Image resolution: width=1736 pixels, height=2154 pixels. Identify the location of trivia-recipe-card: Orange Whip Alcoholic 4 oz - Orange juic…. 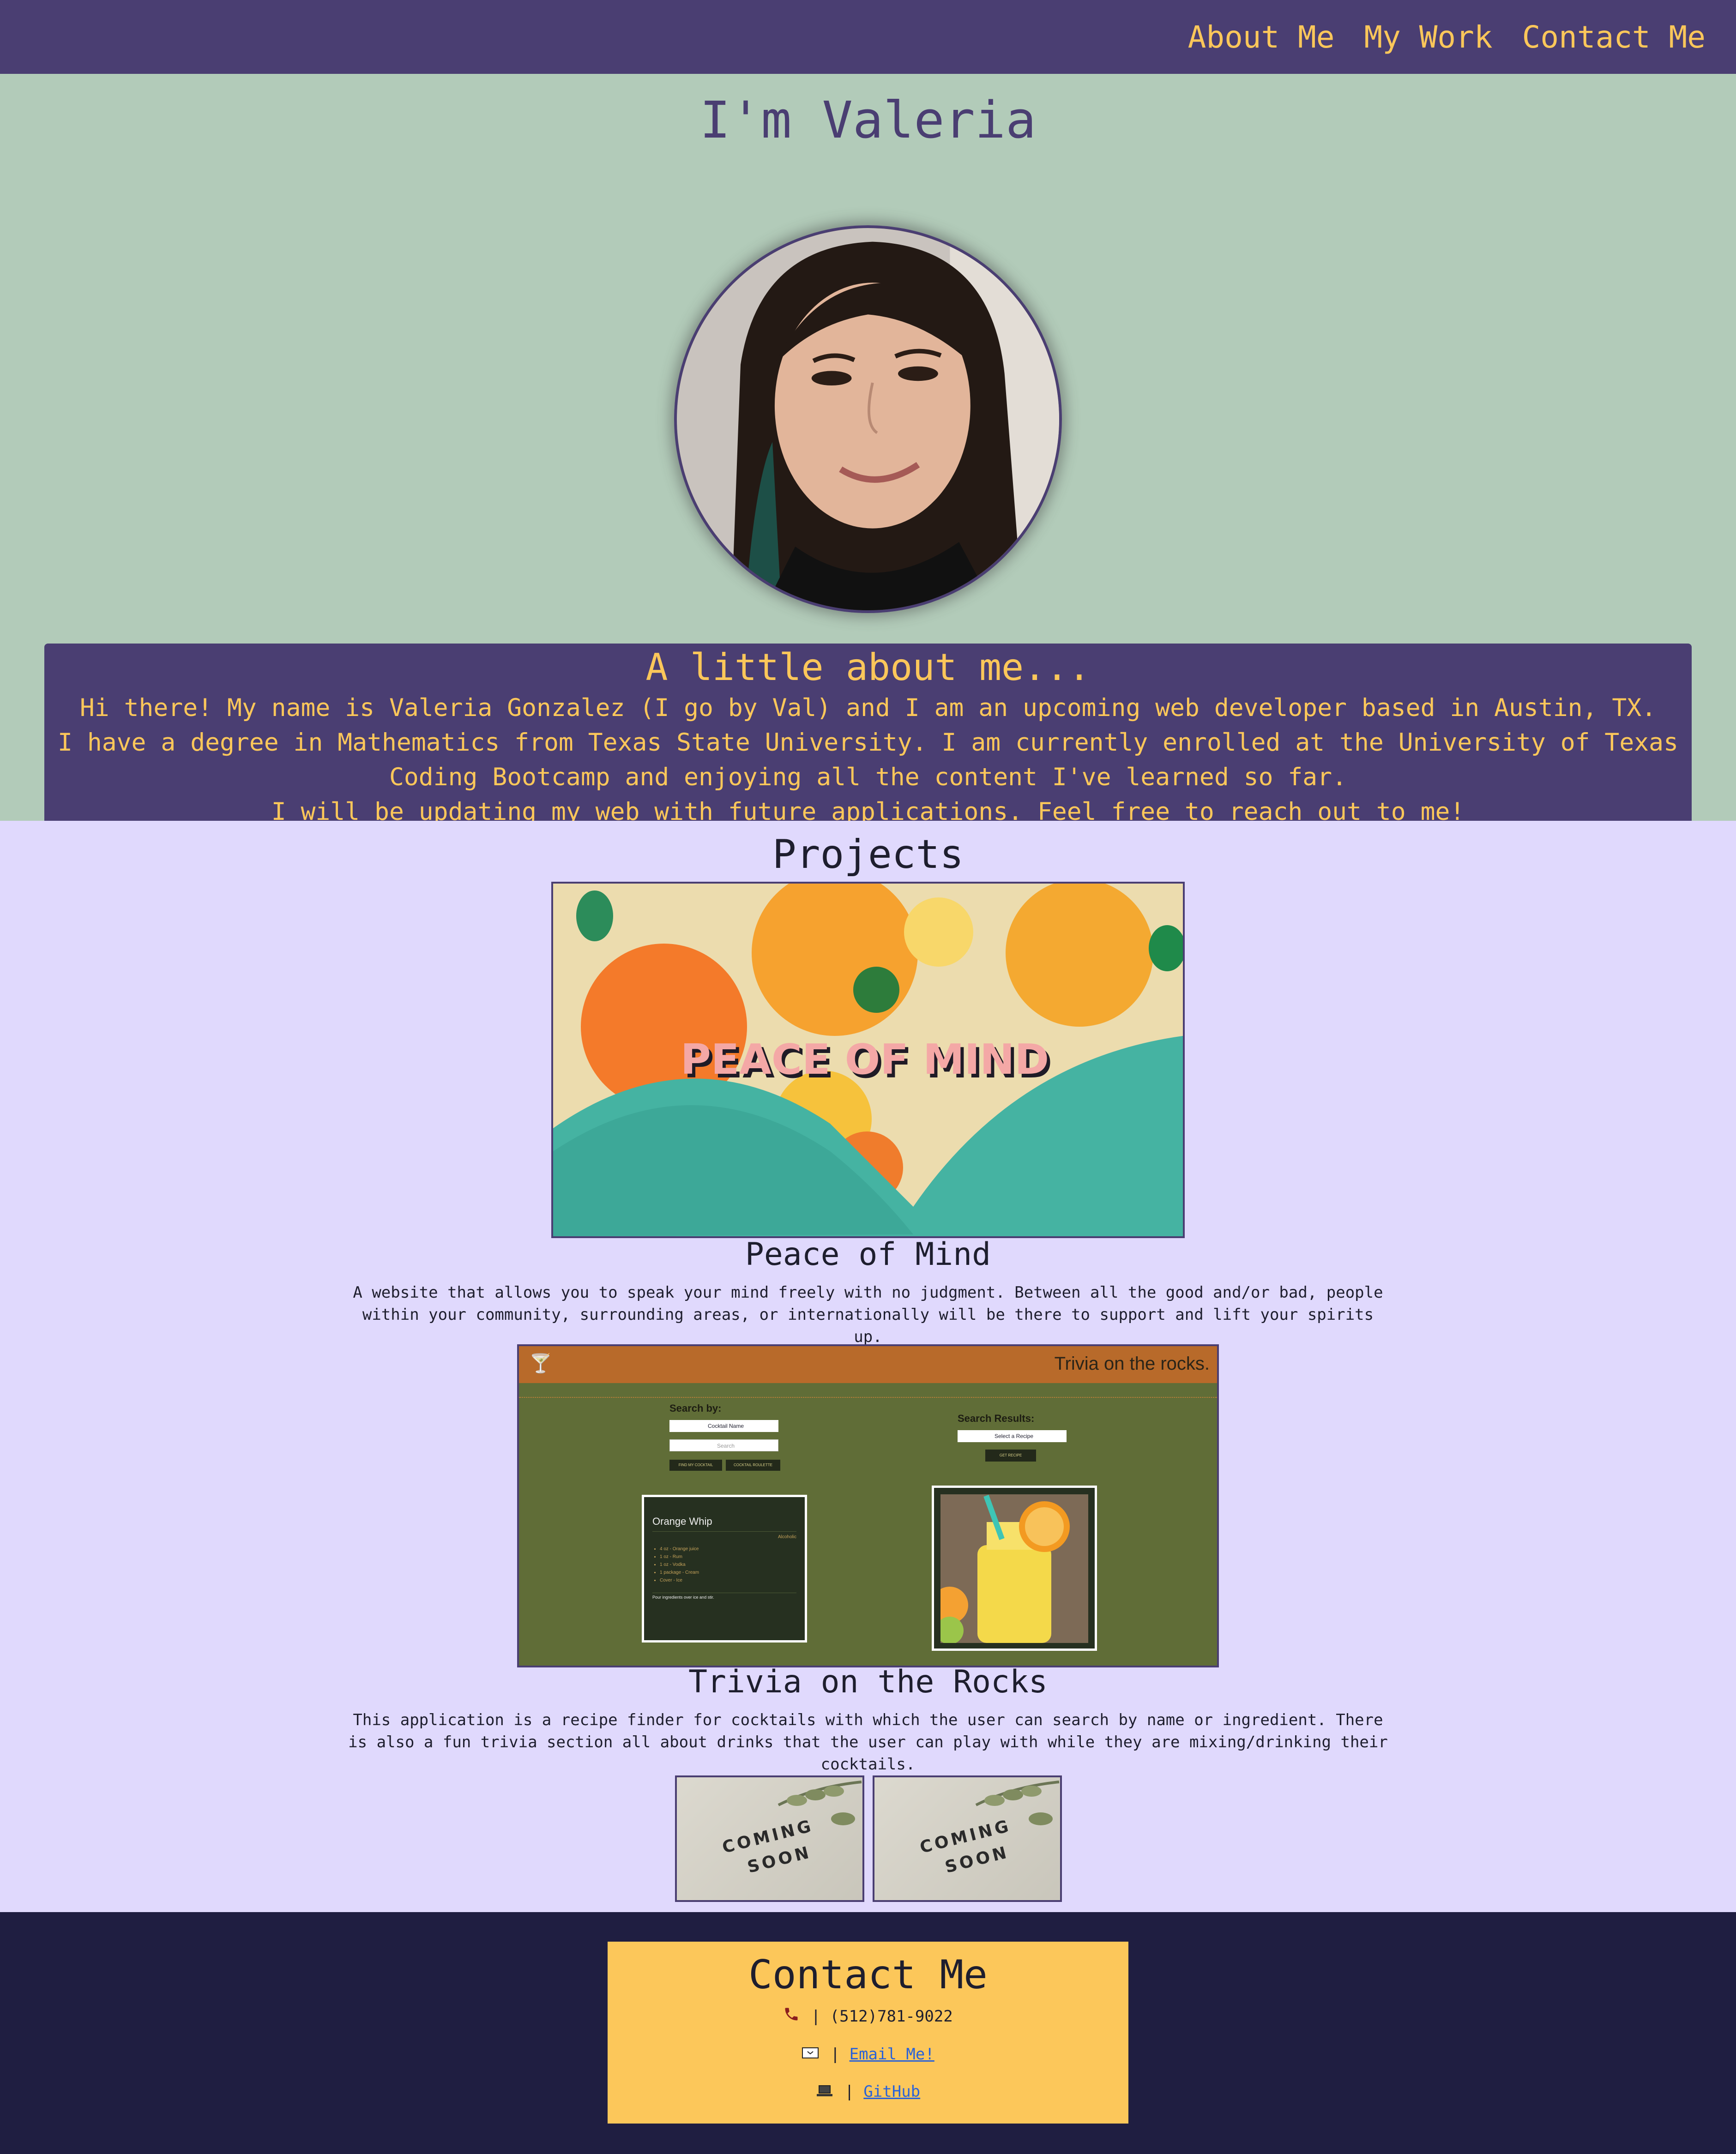
(724, 1569).